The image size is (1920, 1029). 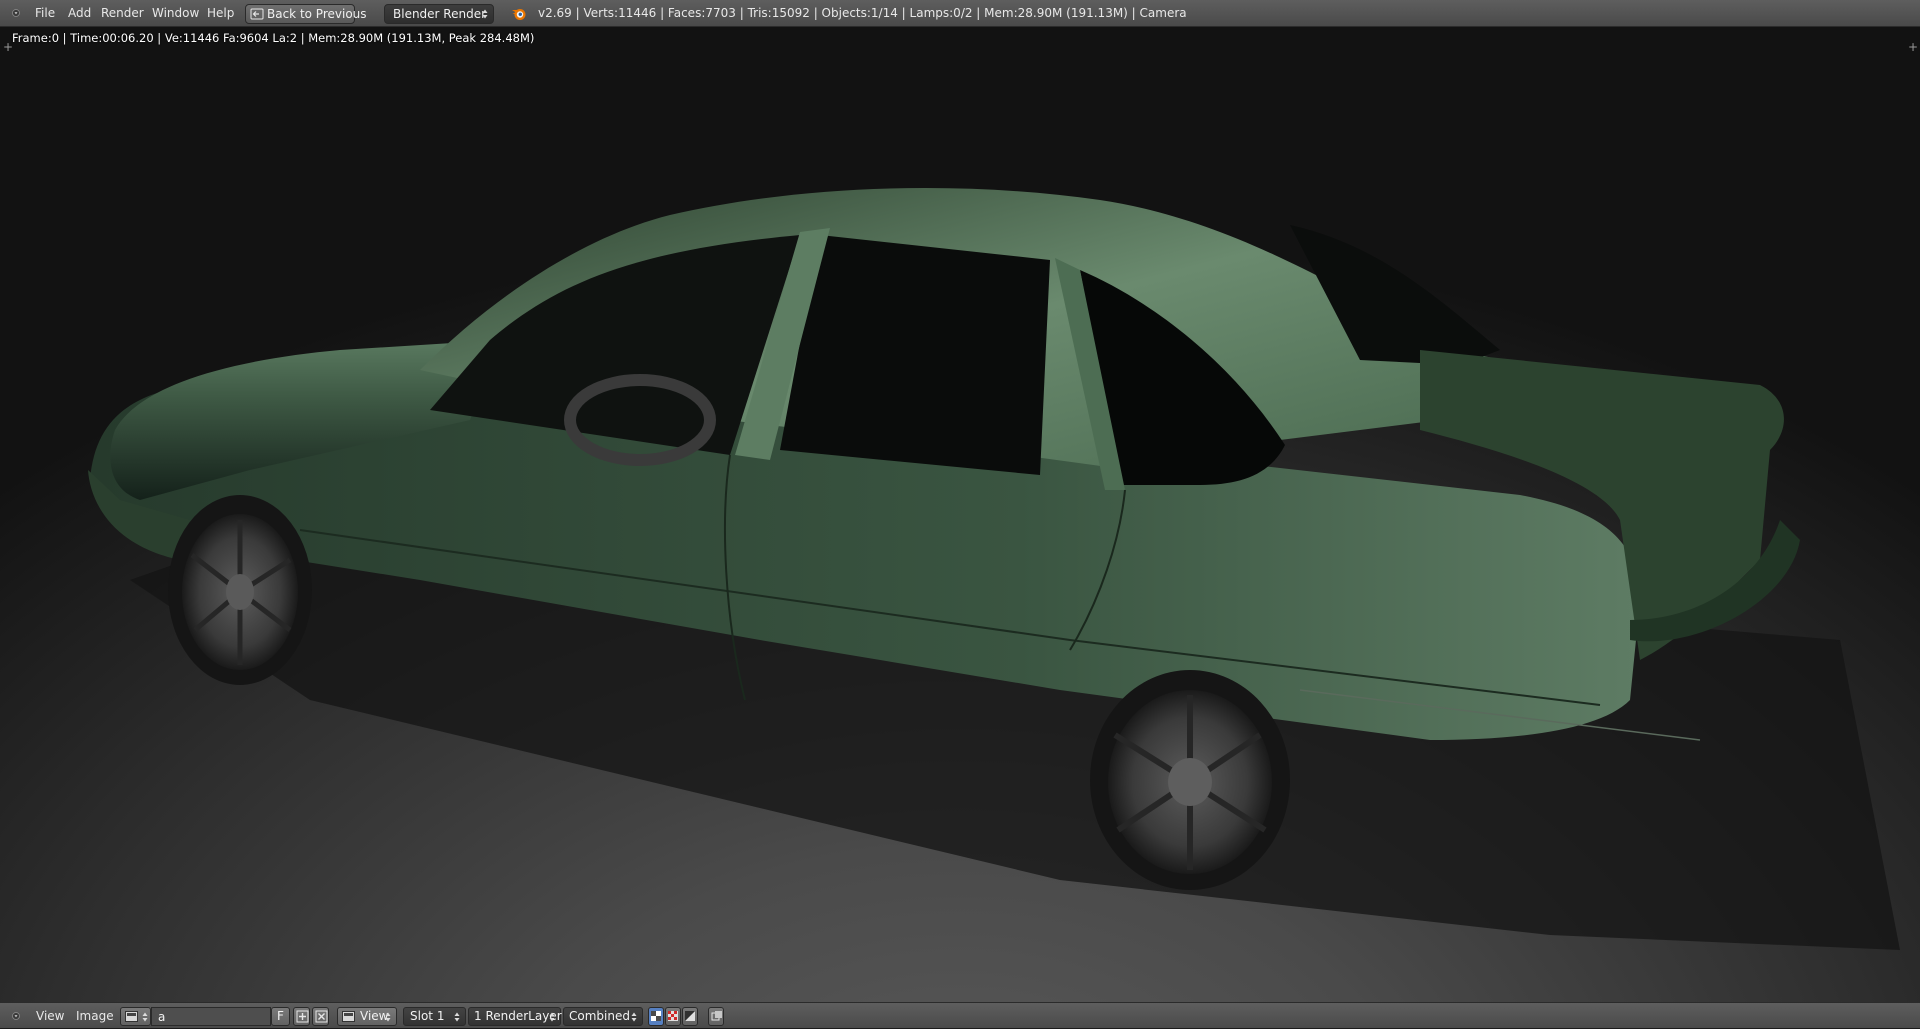 I want to click on fake-user-label: F, so click(x=280, y=1016).